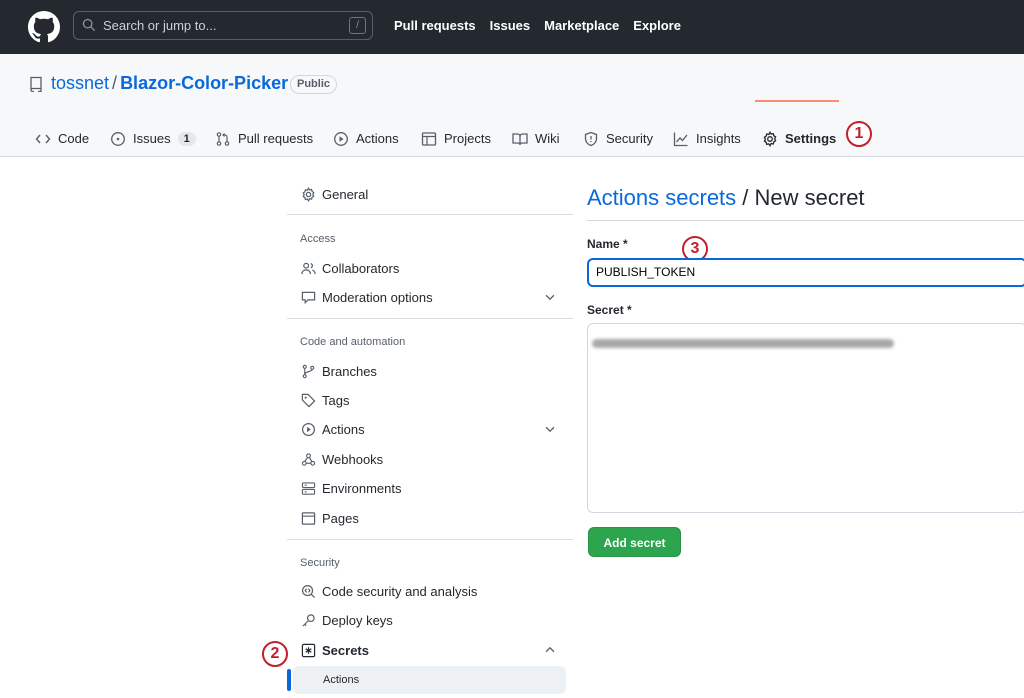  What do you see at coordinates (430, 268) in the screenshot?
I see `sidebar-item-collaborators: Collaborators` at bounding box center [430, 268].